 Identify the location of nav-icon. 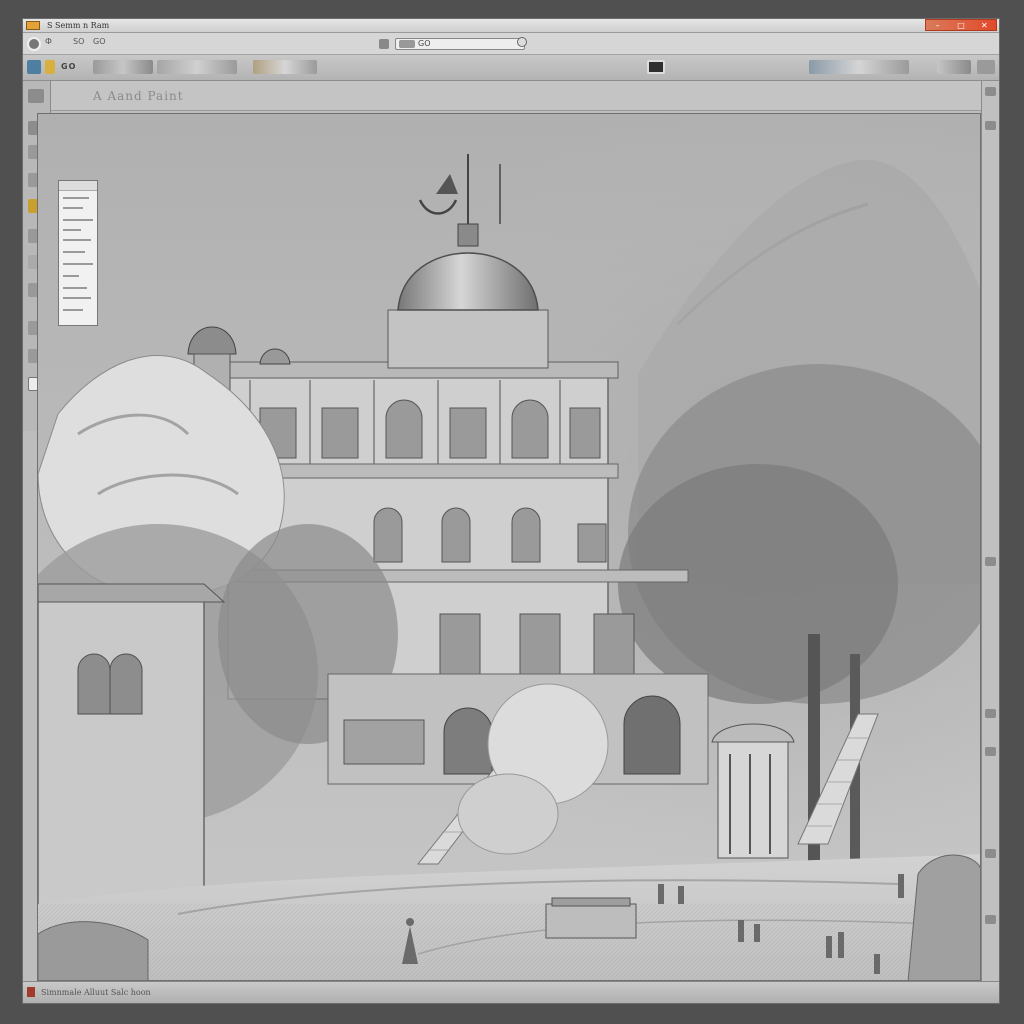
(384, 44).